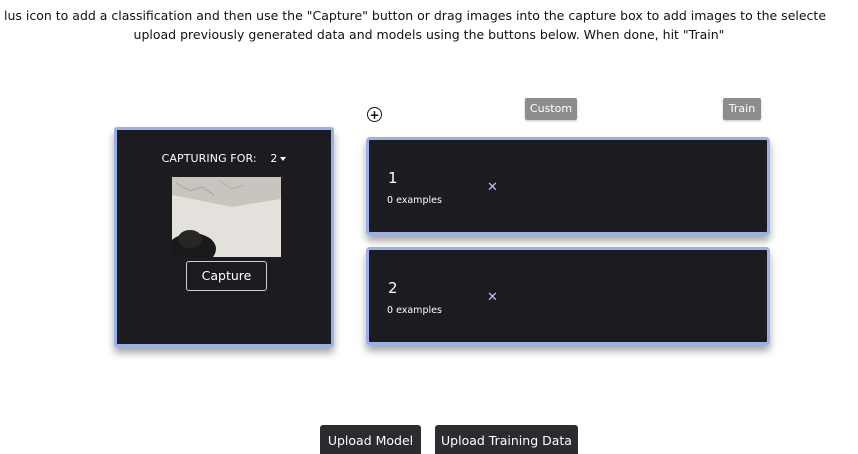 This screenshot has height=454, width=858. I want to click on class-name: 1, so click(393, 178).